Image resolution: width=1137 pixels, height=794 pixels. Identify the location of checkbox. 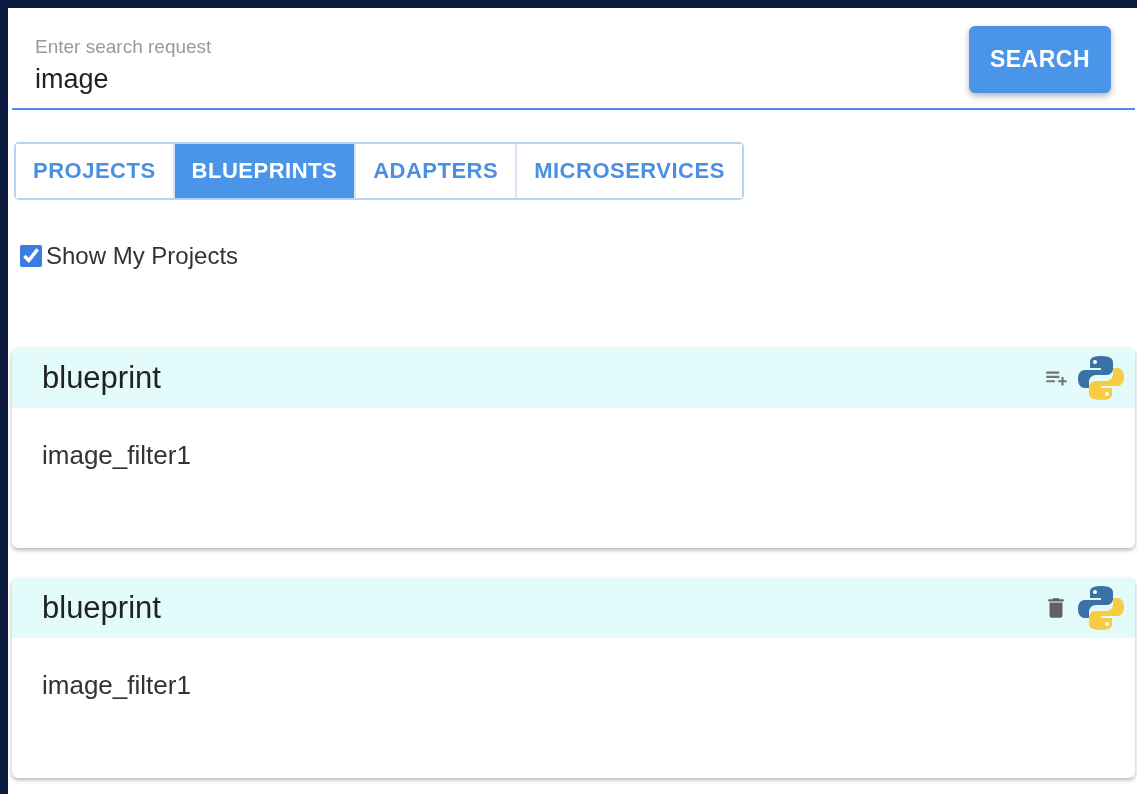
(31, 256).